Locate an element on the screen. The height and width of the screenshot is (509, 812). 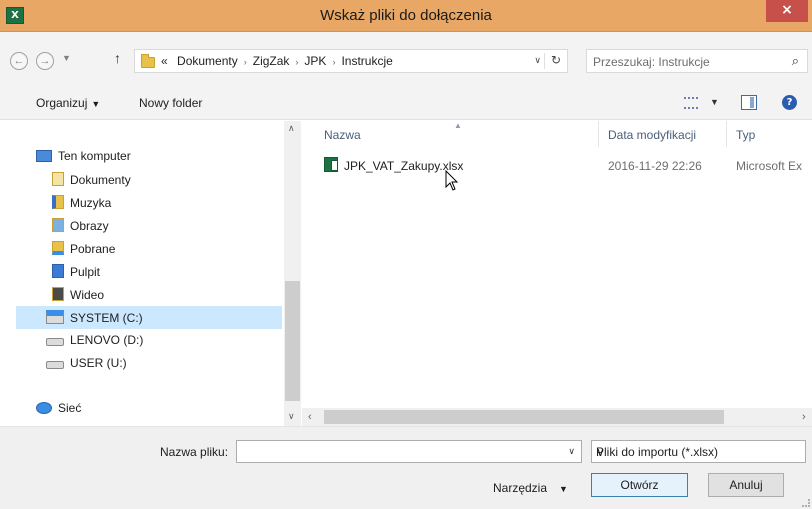
up-arrow-button: ↑ is located at coordinates (117, 58).